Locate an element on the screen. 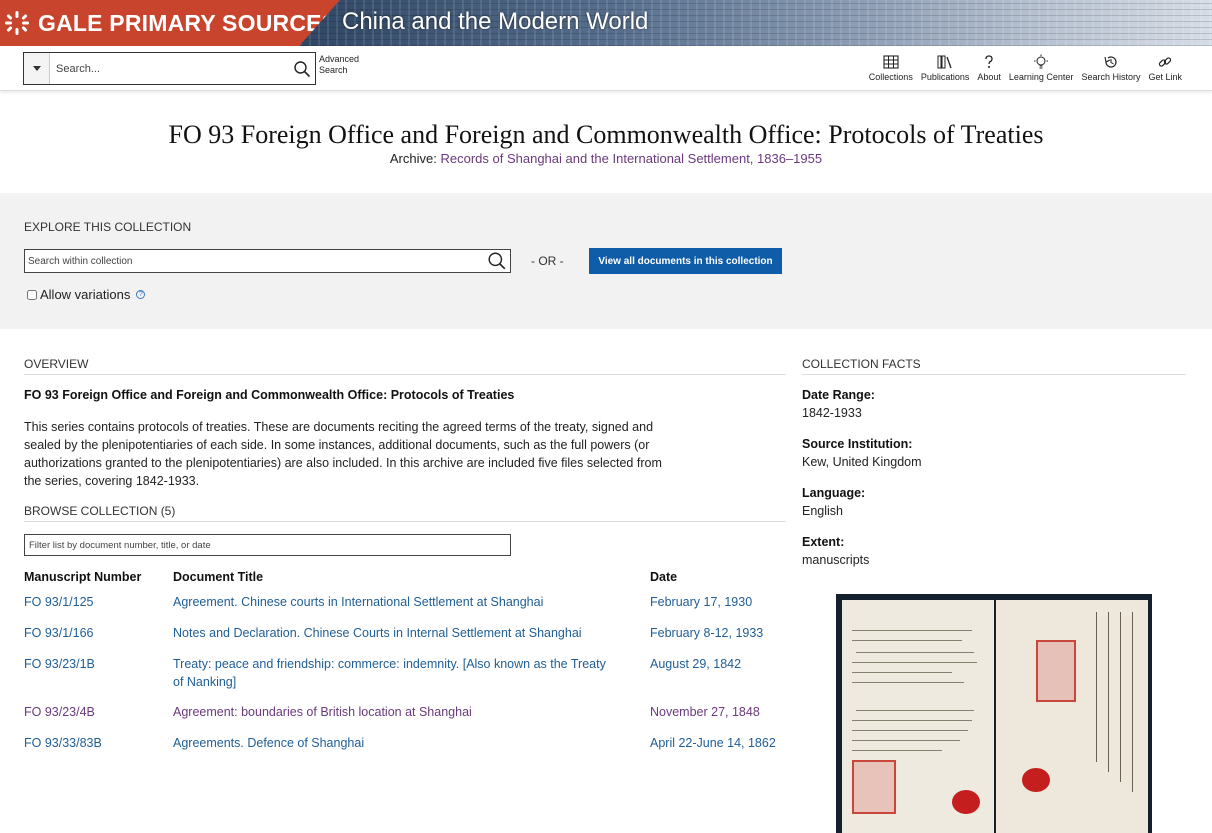 The height and width of the screenshot is (833, 1212). column-header-number: Manuscript Number is located at coordinates (82, 577).